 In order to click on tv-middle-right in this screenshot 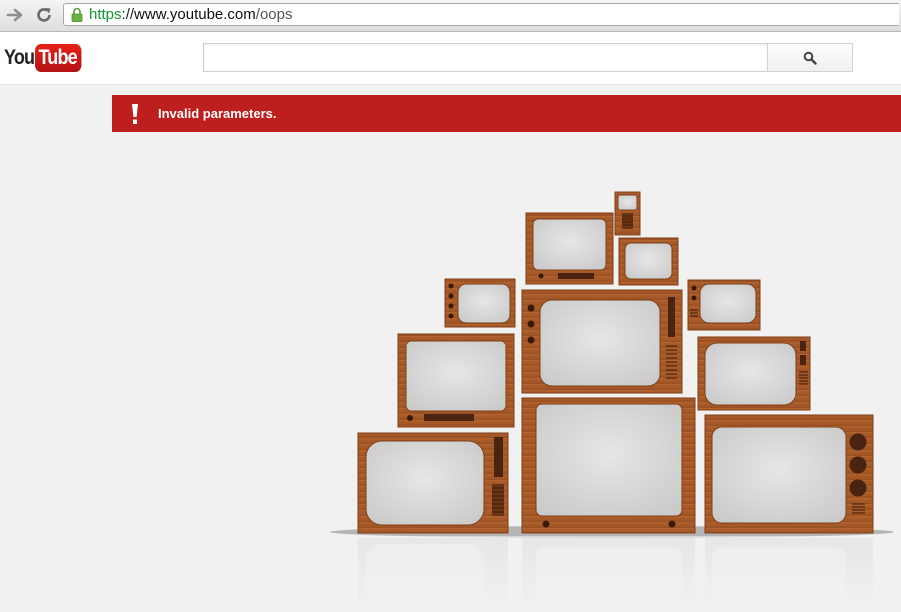, I will do `click(754, 373)`.